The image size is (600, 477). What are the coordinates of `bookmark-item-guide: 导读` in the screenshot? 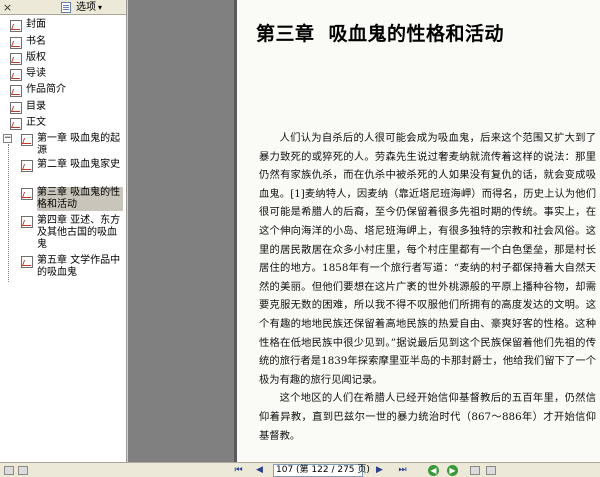 It's located at (28, 74).